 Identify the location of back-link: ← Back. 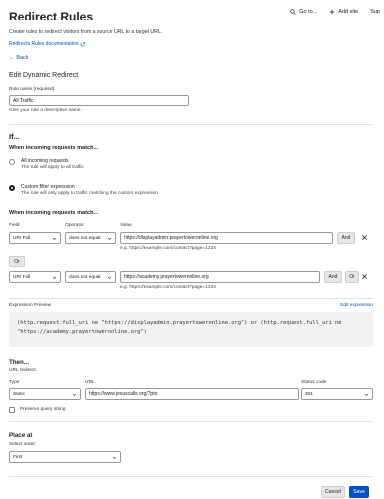
(18, 58).